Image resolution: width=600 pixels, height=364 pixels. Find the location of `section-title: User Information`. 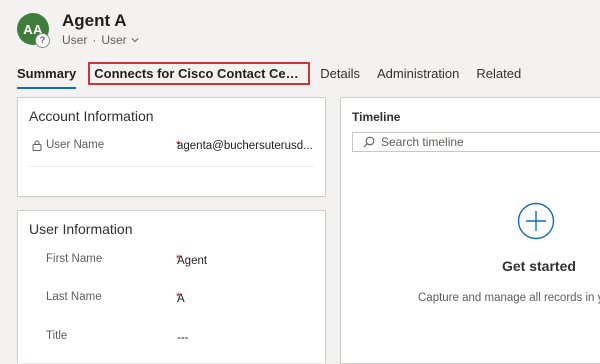

section-title: User Information is located at coordinates (81, 229).